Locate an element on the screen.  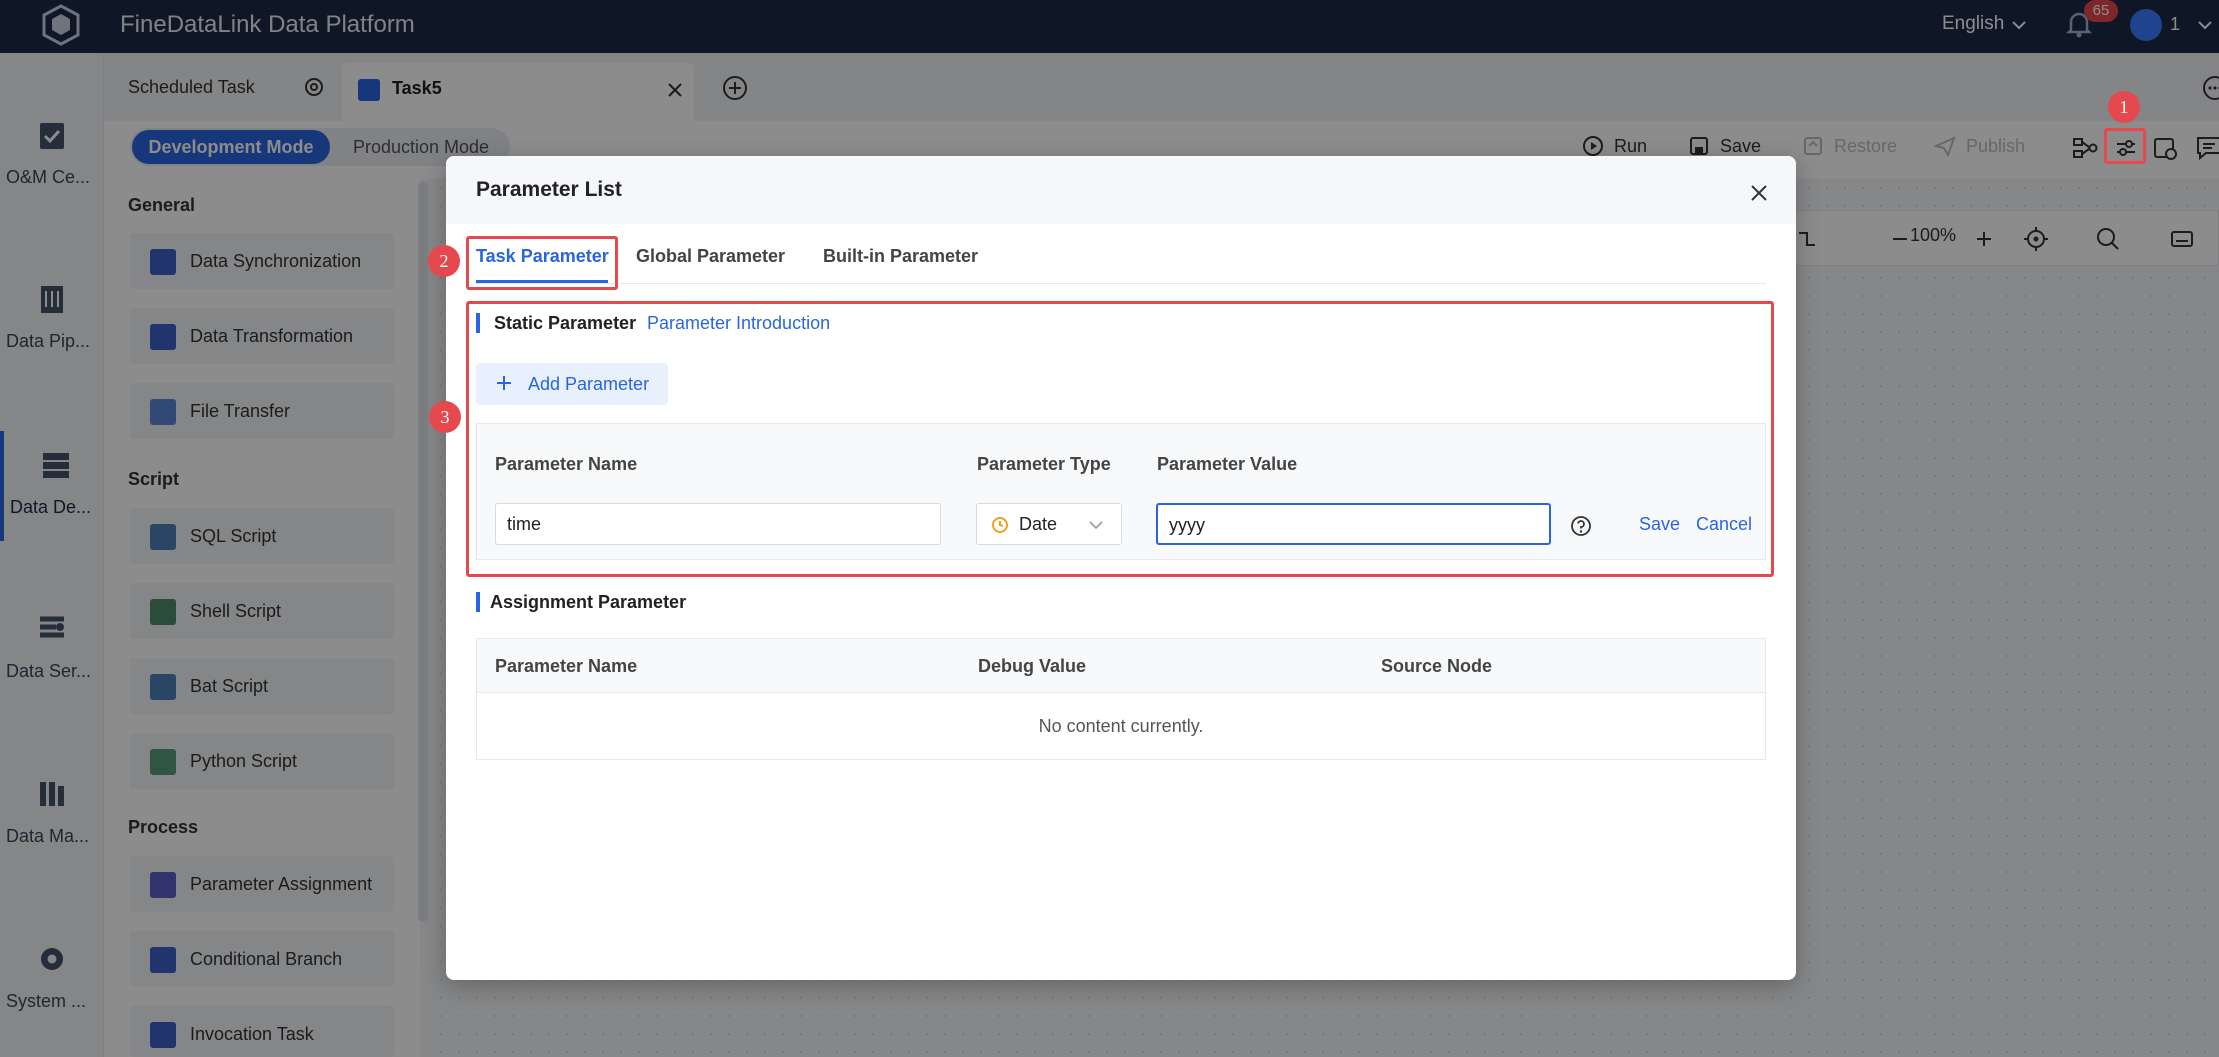
step-marker-2: 2 is located at coordinates (444, 261).